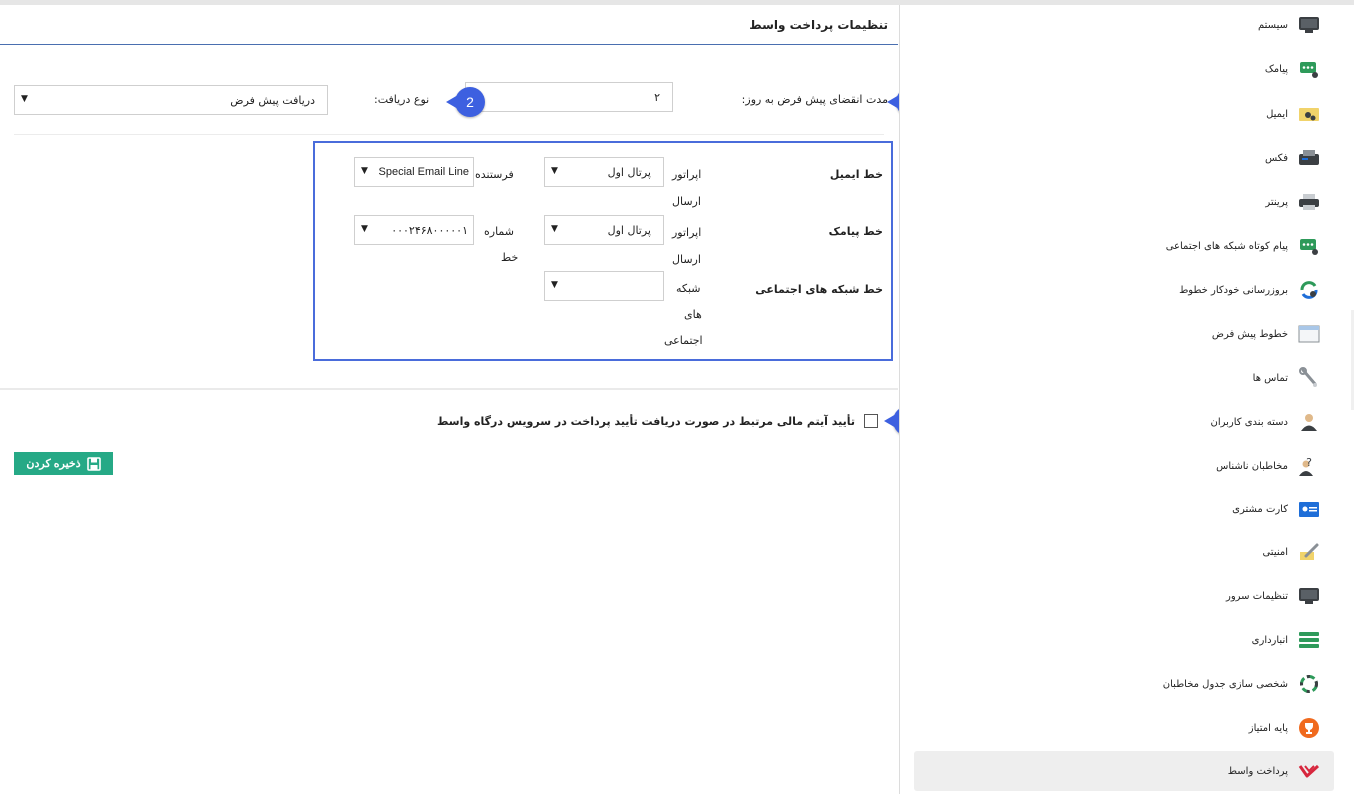  Describe the element at coordinates (1233, 290) in the screenshot. I see `sidebar-item-label: بروزرسانی خودکار خطوط` at that location.